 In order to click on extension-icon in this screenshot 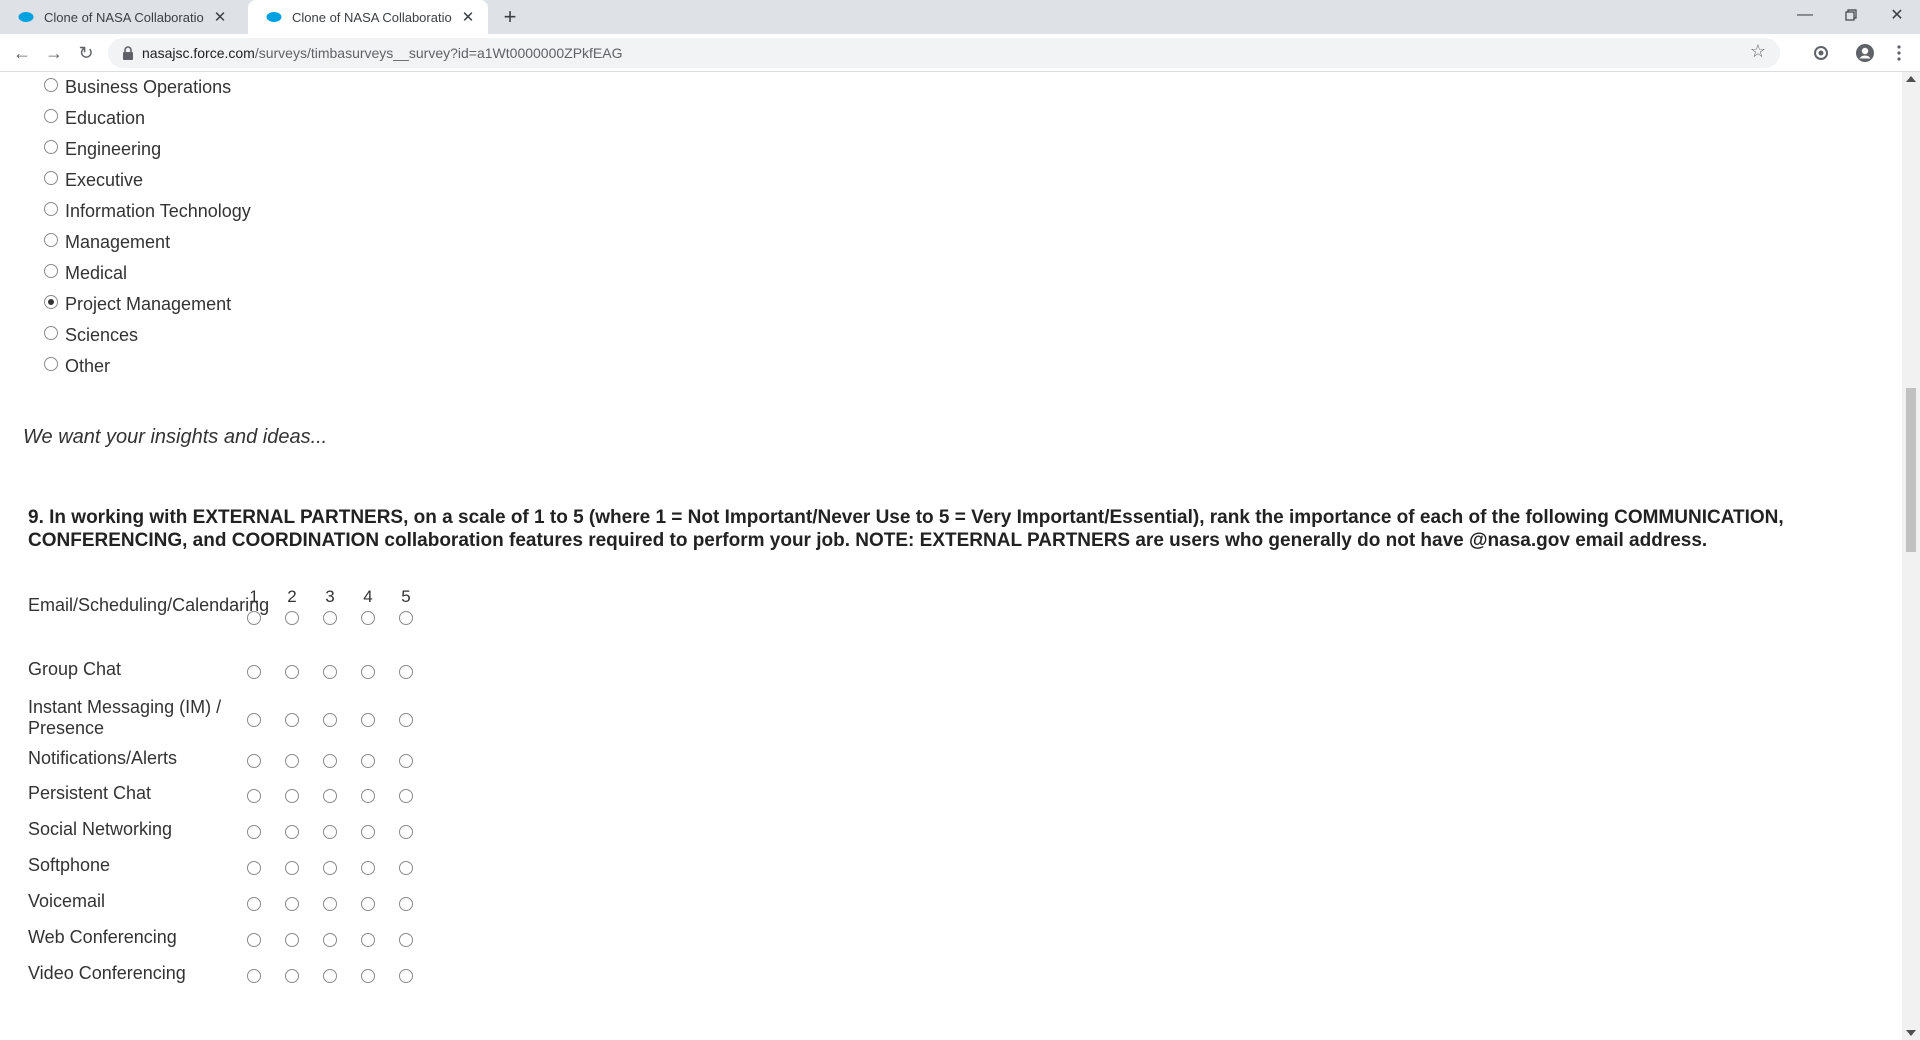, I will do `click(1821, 53)`.